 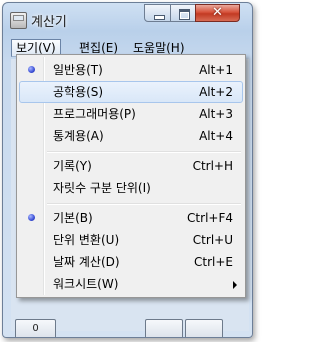 I want to click on menu-item-label: 워크시트(W), so click(x=86, y=284).